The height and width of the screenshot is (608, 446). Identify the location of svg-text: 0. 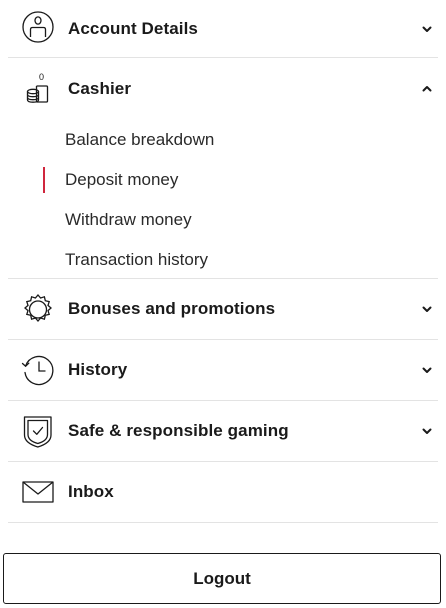
(41, 77).